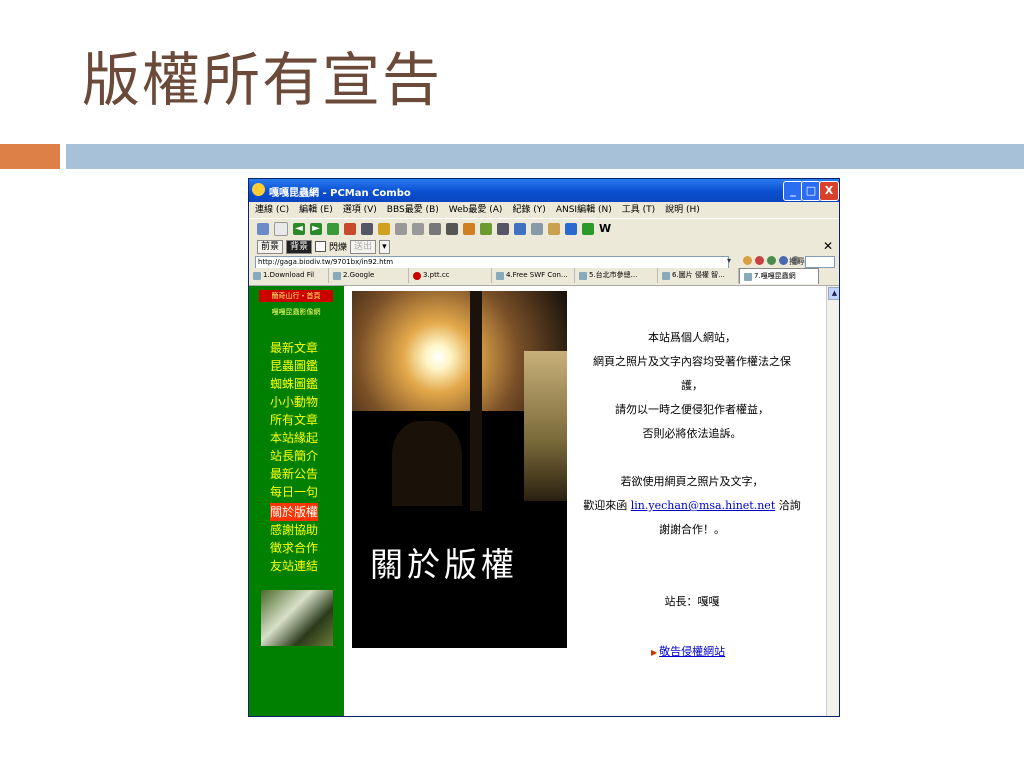 The image size is (1024, 768). What do you see at coordinates (360, 210) in the screenshot?
I see `menu-options: 選項 (V)` at bounding box center [360, 210].